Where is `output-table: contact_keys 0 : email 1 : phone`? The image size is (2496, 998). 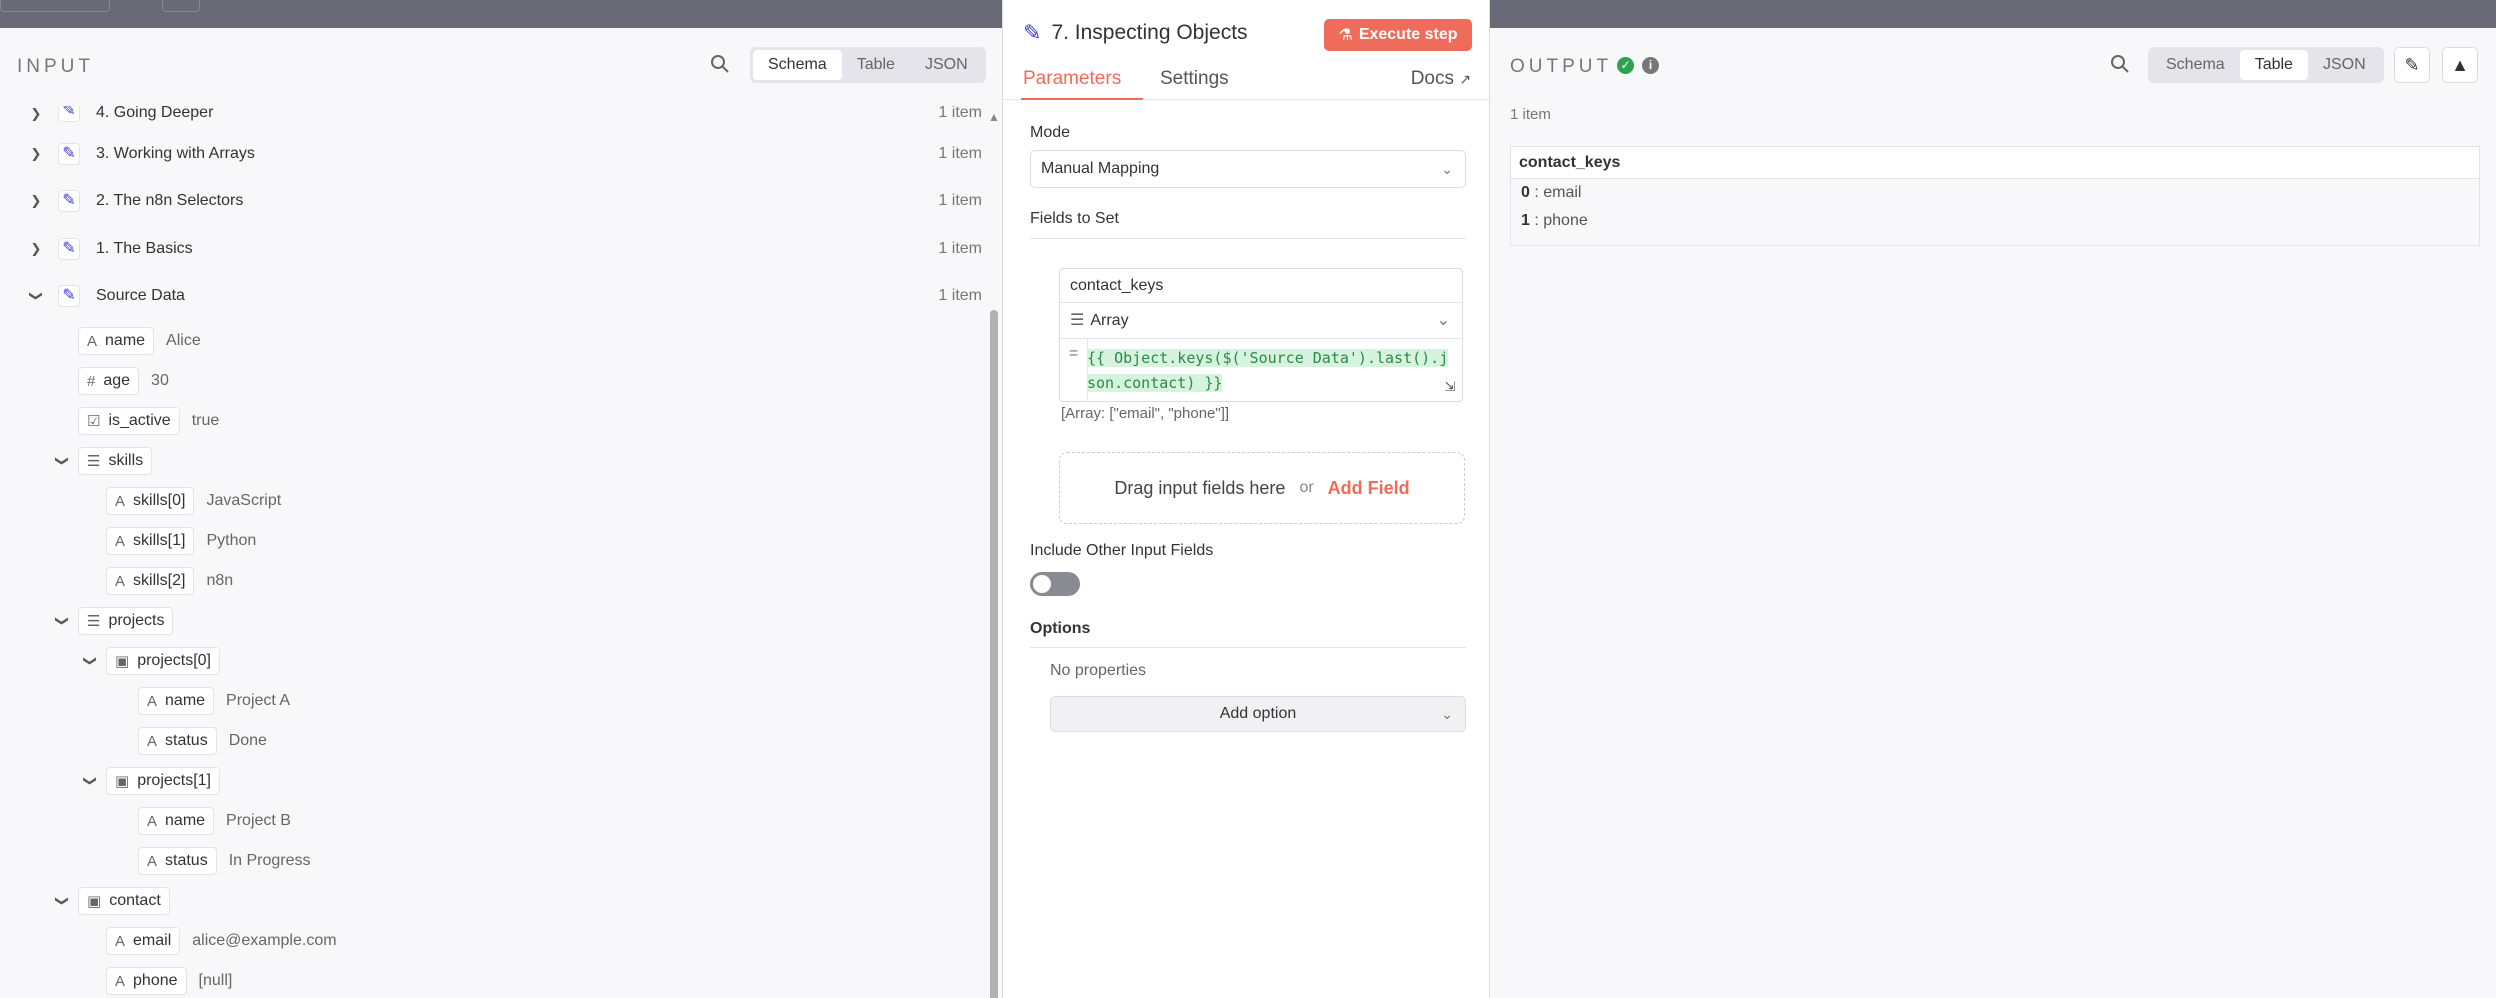 output-table: contact_keys 0 : email 1 : phone is located at coordinates (1995, 196).